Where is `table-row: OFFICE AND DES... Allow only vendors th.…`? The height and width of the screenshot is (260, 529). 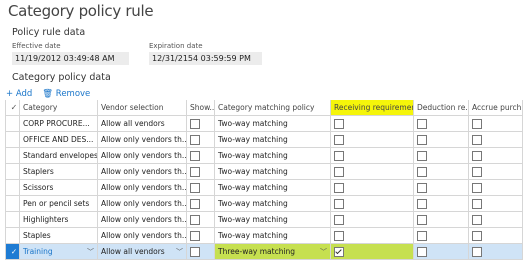 table-row: OFFICE AND DES... Allow only vendors th.… is located at coordinates (264, 139).